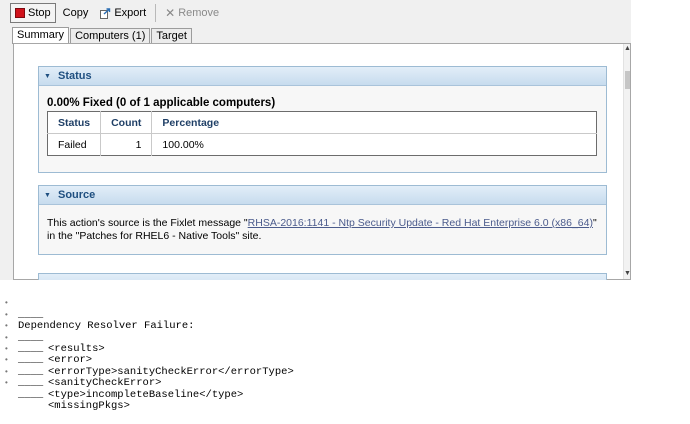 Image resolution: width=690 pixels, height=424 pixels. What do you see at coordinates (31, 394) in the screenshot?
I see `log-line-lead: ____` at bounding box center [31, 394].